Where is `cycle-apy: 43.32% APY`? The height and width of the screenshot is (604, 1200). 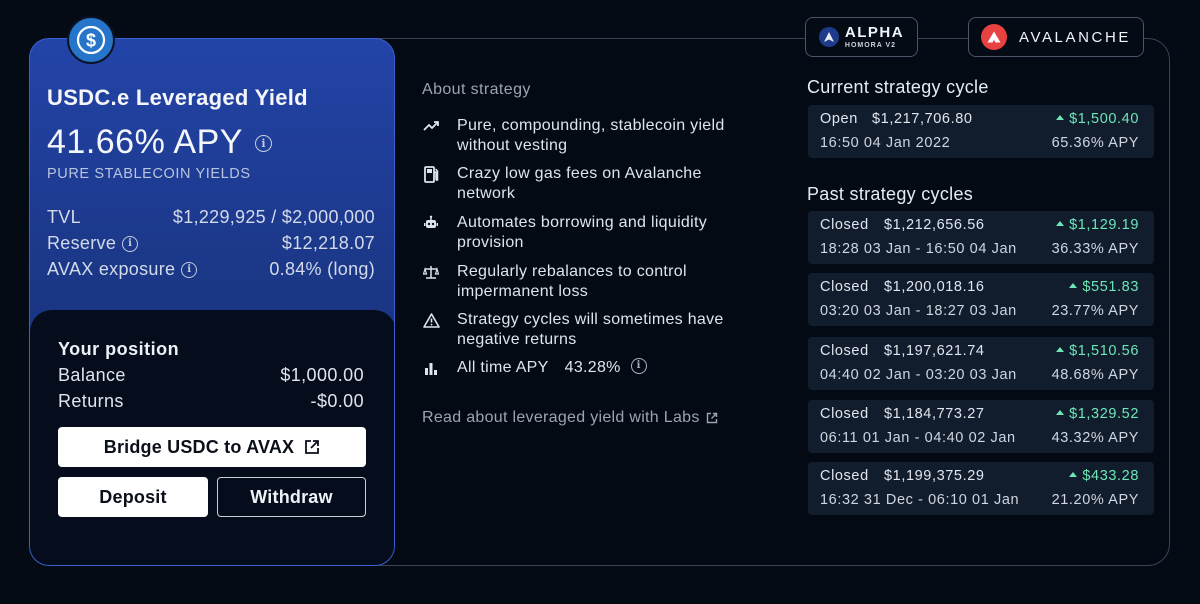 cycle-apy: 43.32% APY is located at coordinates (1095, 438).